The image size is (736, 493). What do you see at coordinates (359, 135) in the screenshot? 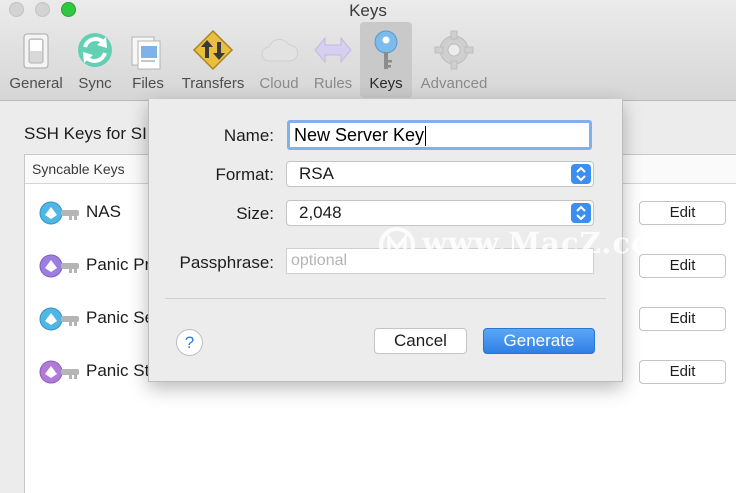
I see `name-field-value: New Server Key` at bounding box center [359, 135].